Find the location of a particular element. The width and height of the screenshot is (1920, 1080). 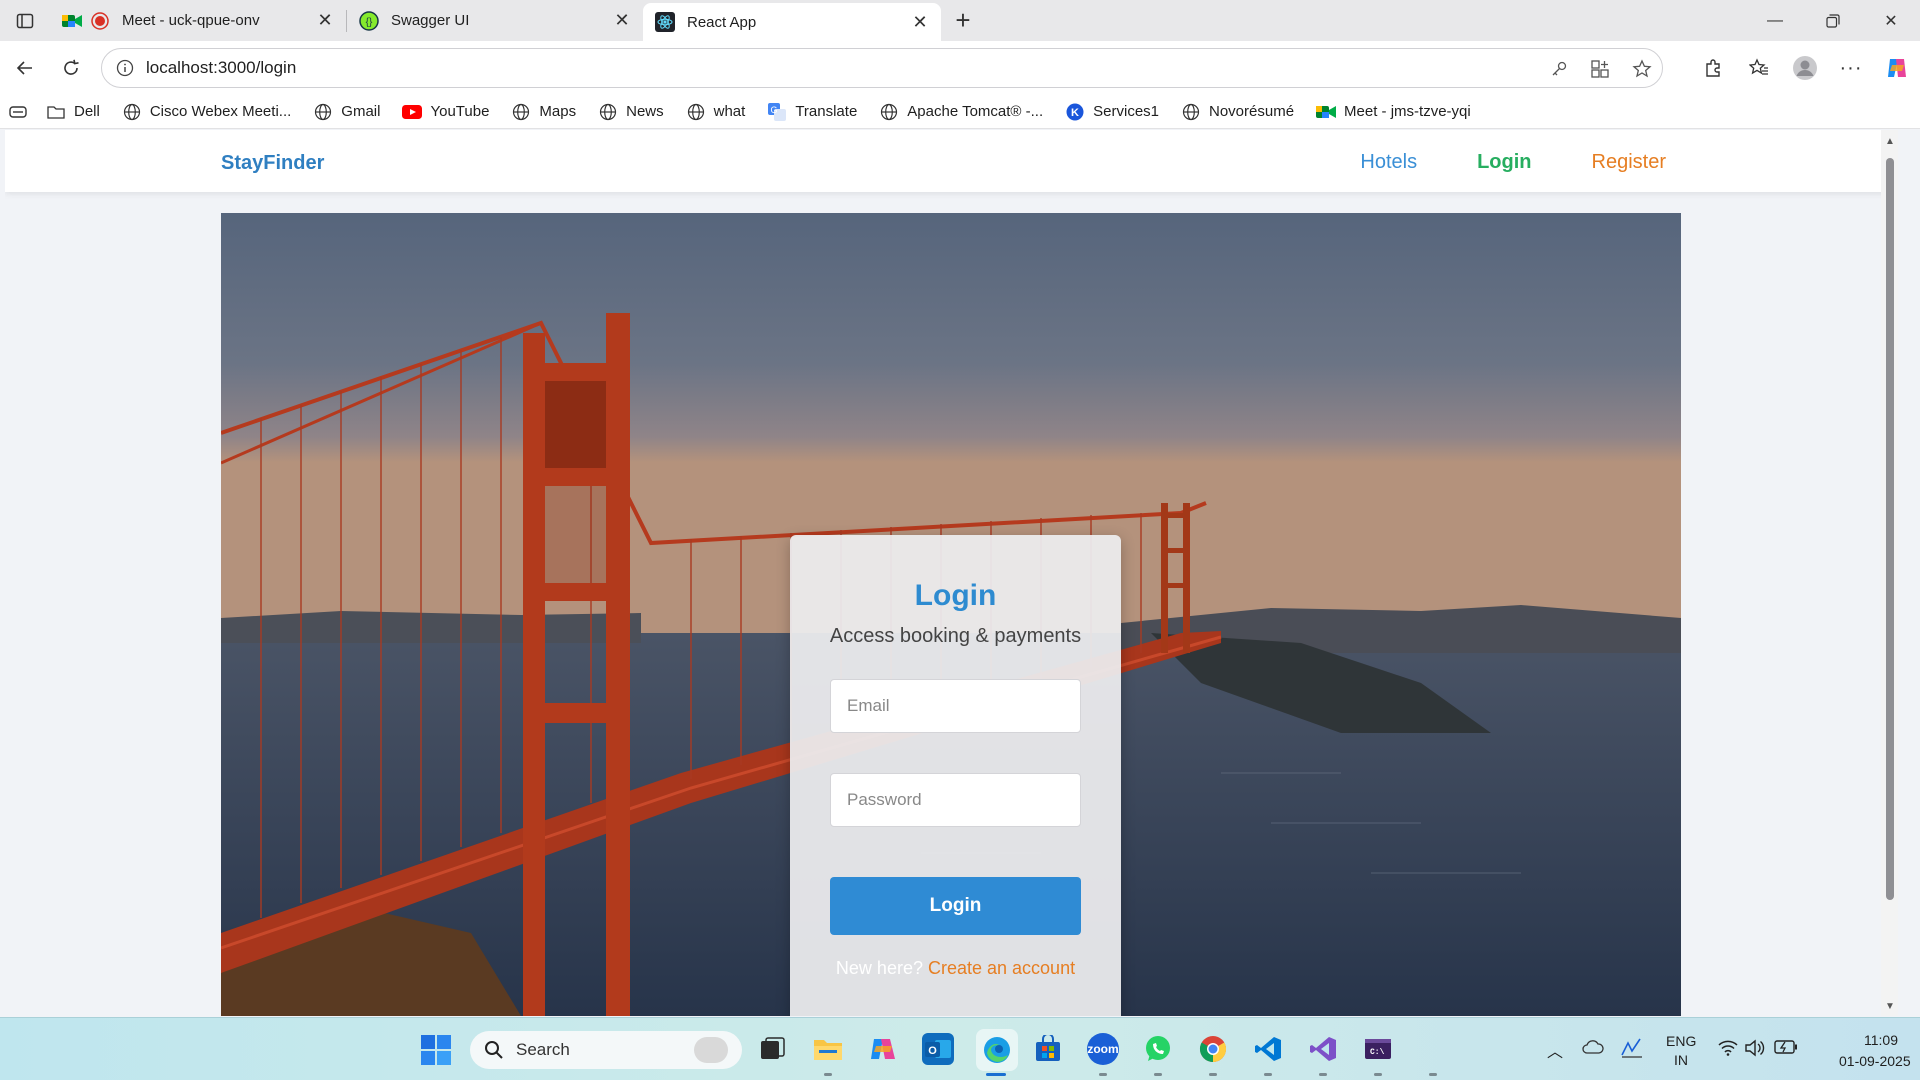

tab-meet: Meet - uck-qpue-onv ✕ is located at coordinates (198, 20).